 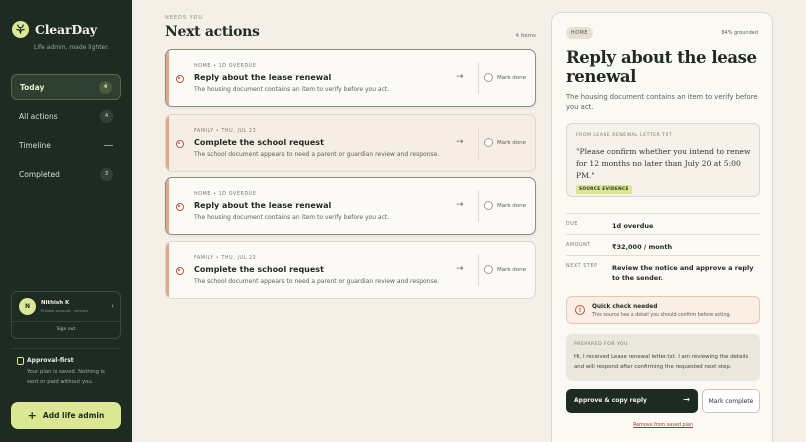 I want to click on sidebar-item-timeline: Timeline, so click(x=66, y=145).